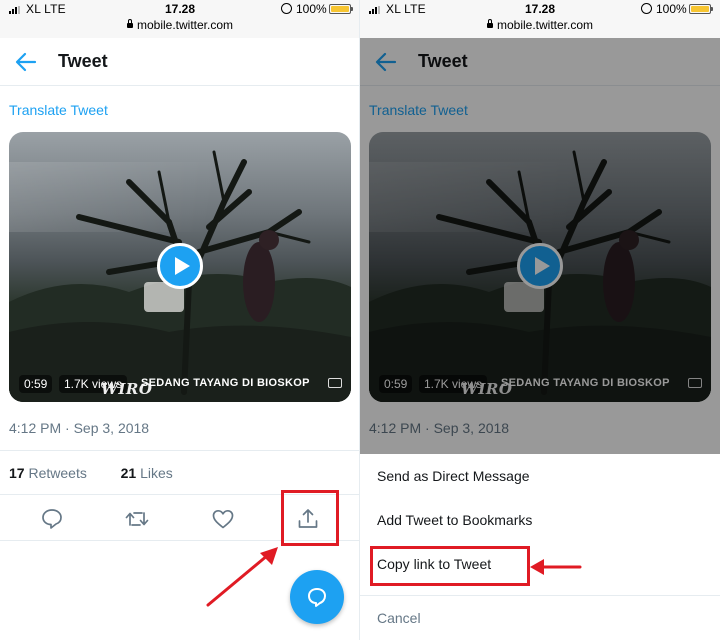  I want to click on copy-link-highlight-box, so click(450, 566).